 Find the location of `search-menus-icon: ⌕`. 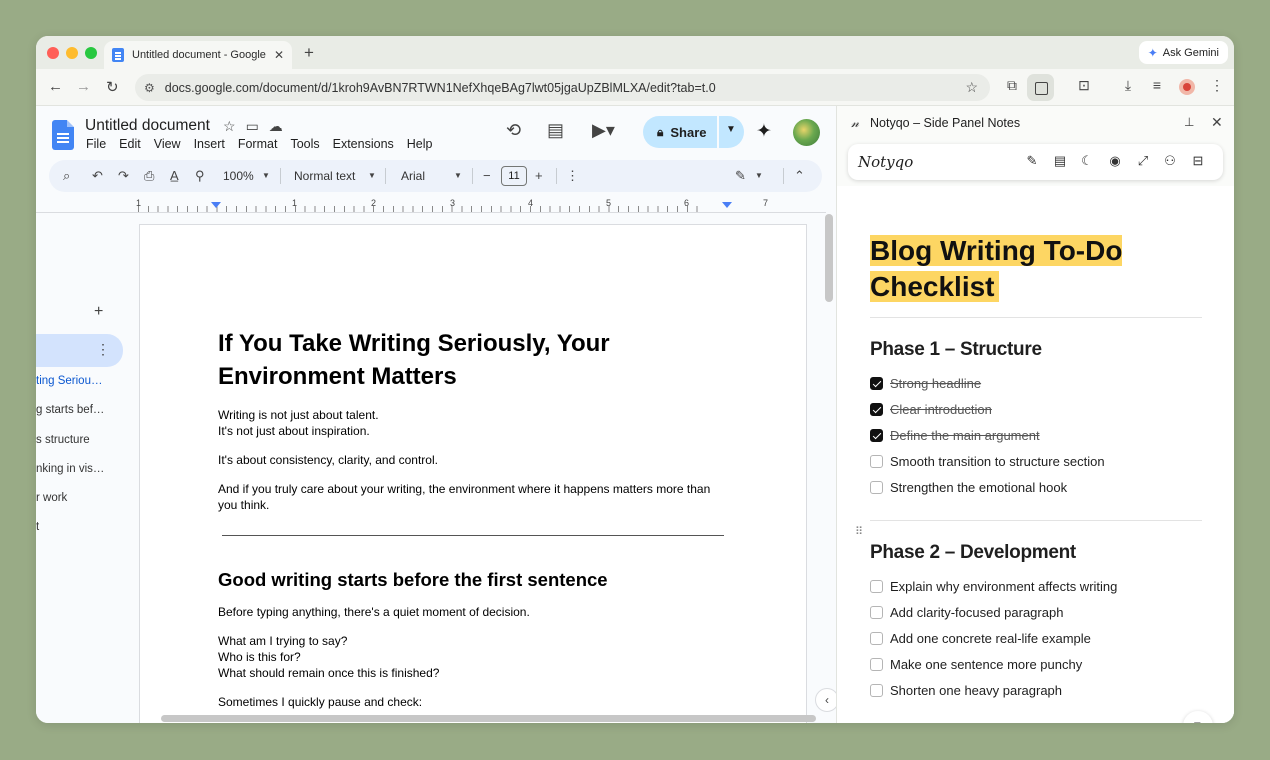

search-menus-icon: ⌕ is located at coordinates (66, 176).